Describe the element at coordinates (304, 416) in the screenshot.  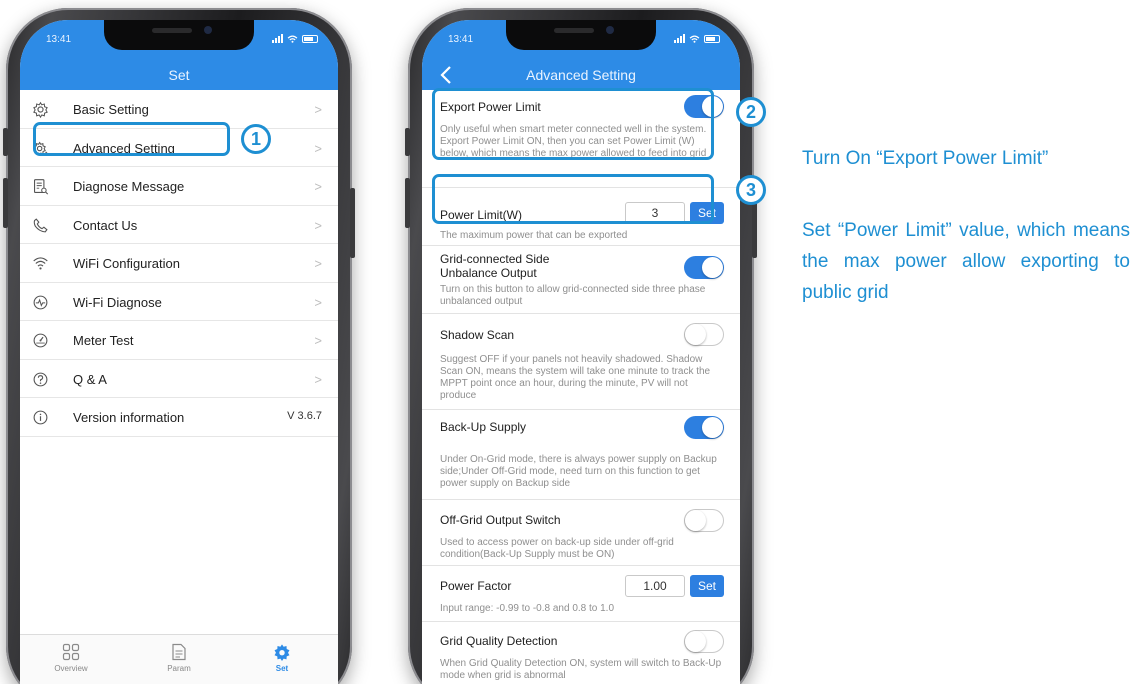
I see `version-value: V 3.6.7` at that location.